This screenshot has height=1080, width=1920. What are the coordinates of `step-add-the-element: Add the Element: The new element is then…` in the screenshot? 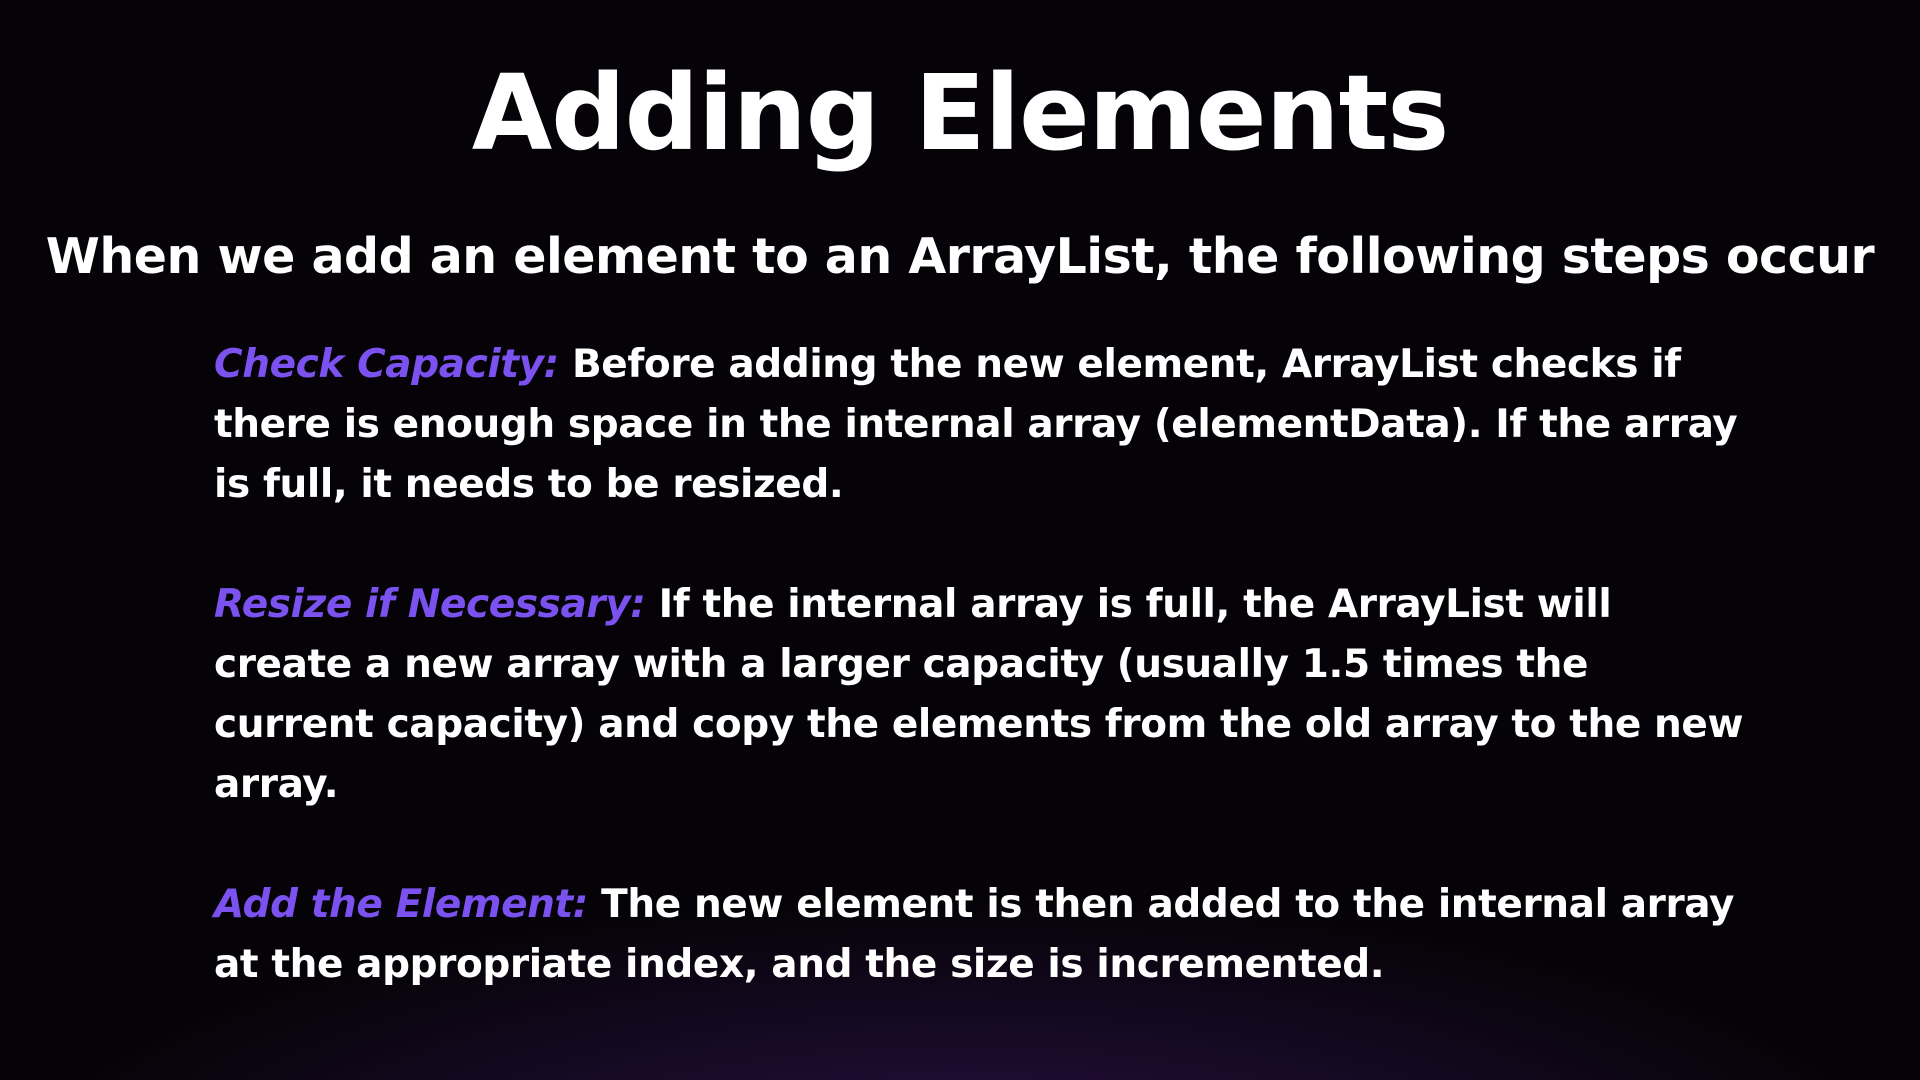 It's located at (984, 935).